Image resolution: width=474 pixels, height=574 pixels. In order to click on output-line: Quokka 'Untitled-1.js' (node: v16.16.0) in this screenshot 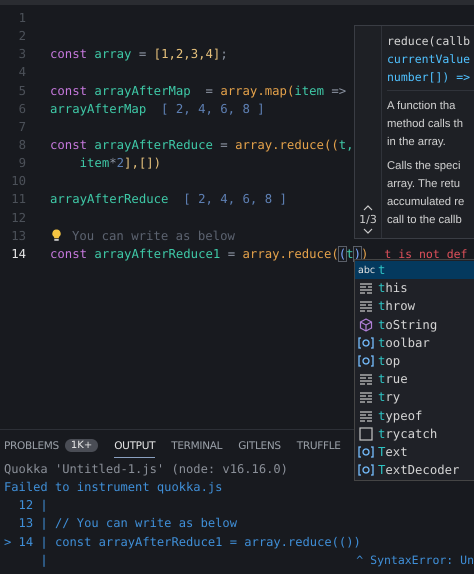, I will do `click(146, 469)`.